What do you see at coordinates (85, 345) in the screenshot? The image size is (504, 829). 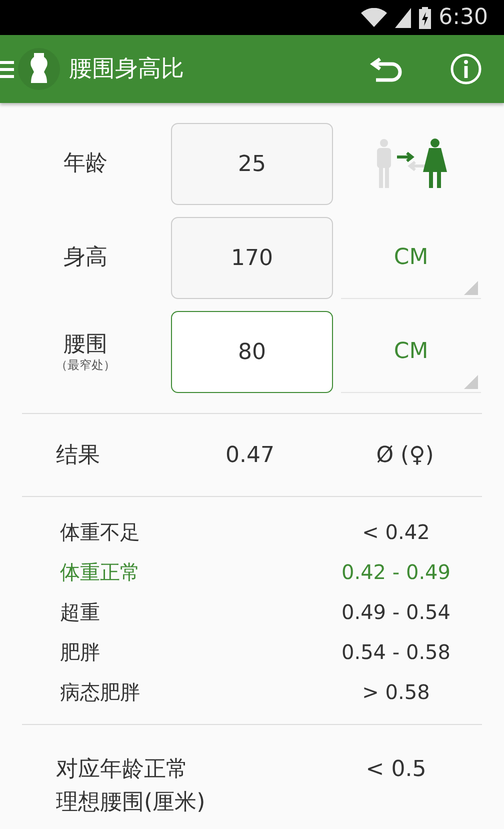 I see `field-label: 腰围` at bounding box center [85, 345].